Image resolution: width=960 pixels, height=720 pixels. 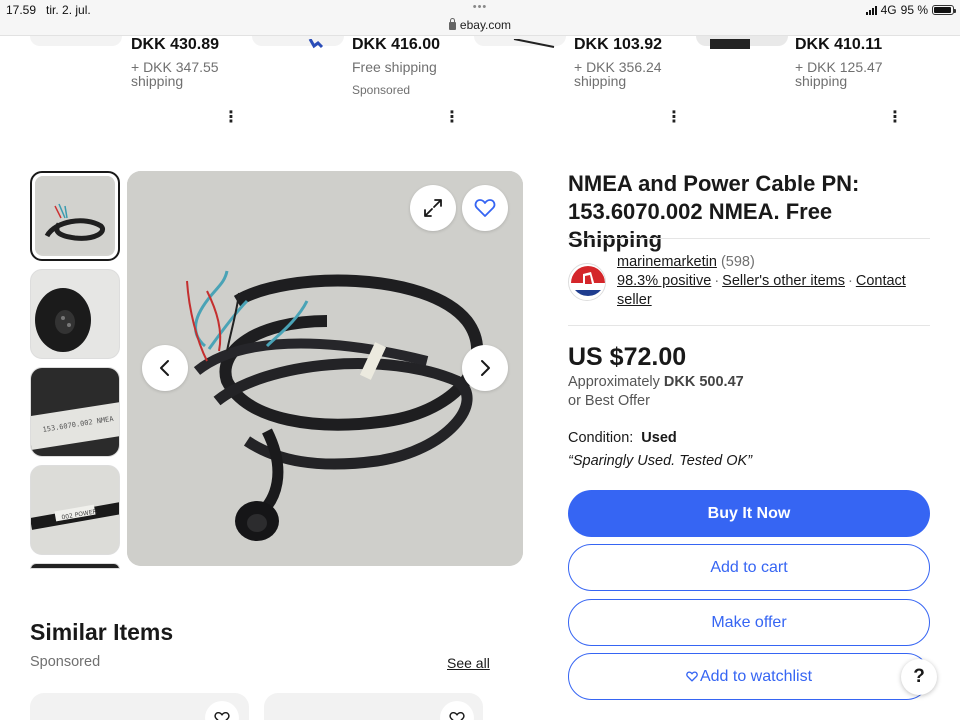 What do you see at coordinates (839, 44) in the screenshot?
I see `item-price: DKK 410.11` at bounding box center [839, 44].